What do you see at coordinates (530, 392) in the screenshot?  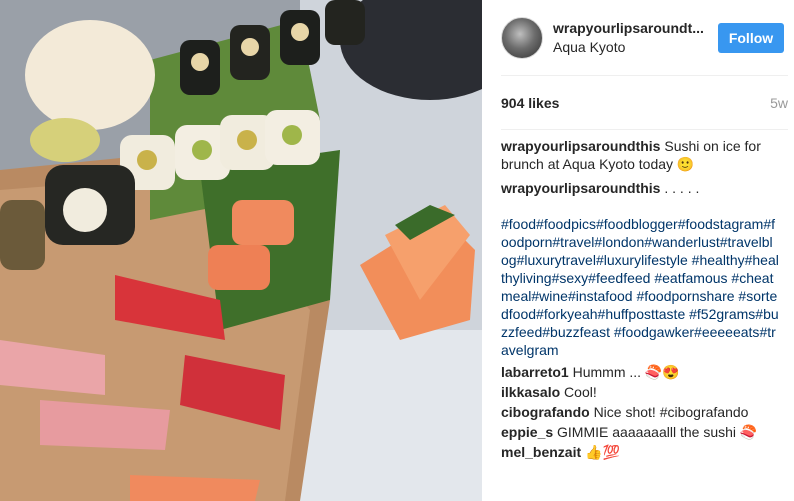 I see `comment-username: ilkkasalo` at bounding box center [530, 392].